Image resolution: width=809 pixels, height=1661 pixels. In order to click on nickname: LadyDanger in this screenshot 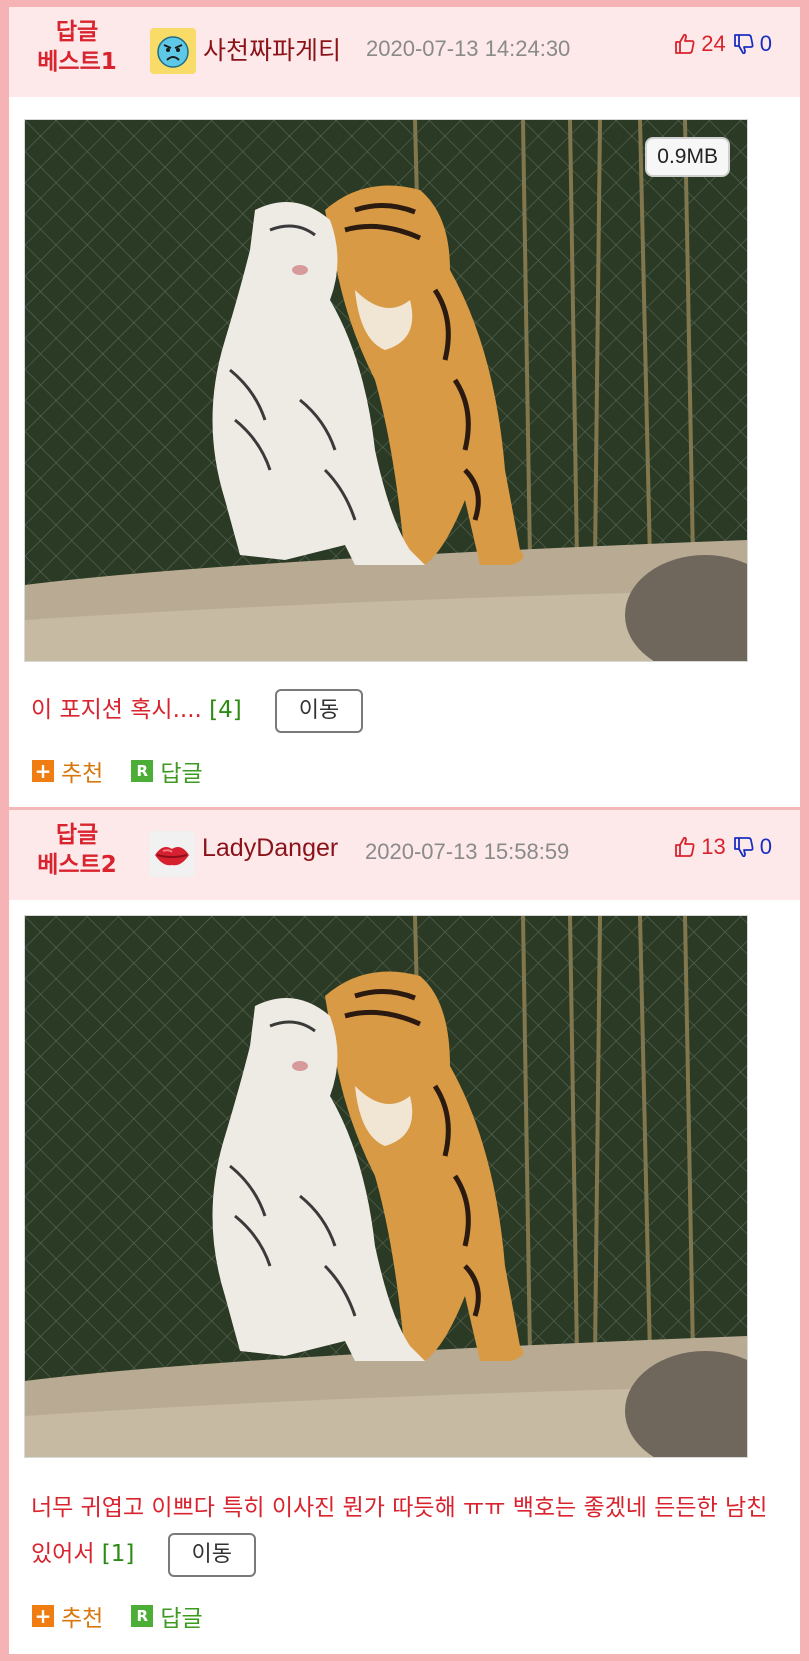, I will do `click(270, 848)`.